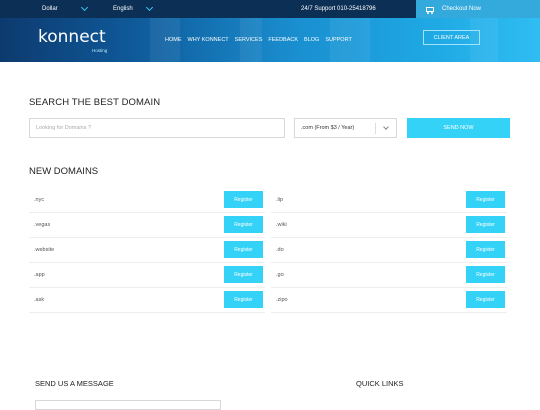  I want to click on checkout-button: Checkout Now, so click(478, 9).